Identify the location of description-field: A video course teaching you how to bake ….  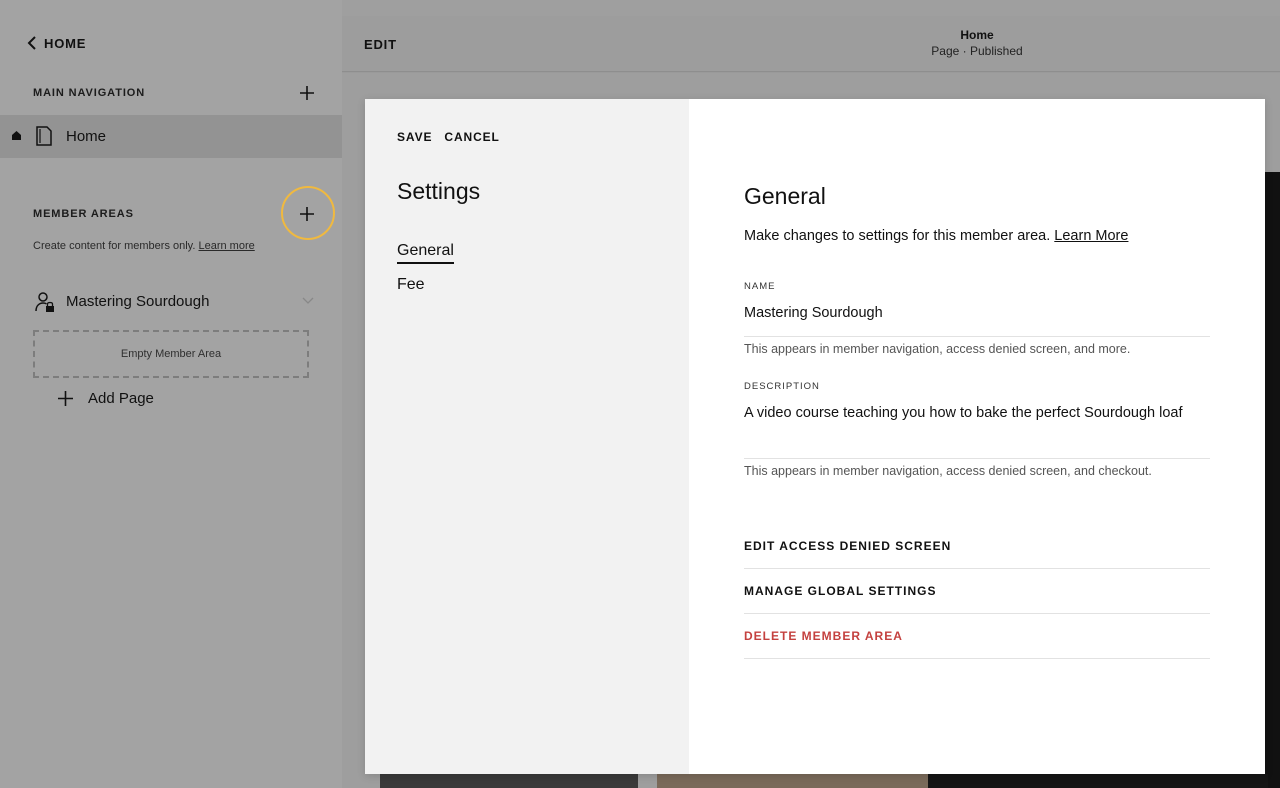
(977, 432).